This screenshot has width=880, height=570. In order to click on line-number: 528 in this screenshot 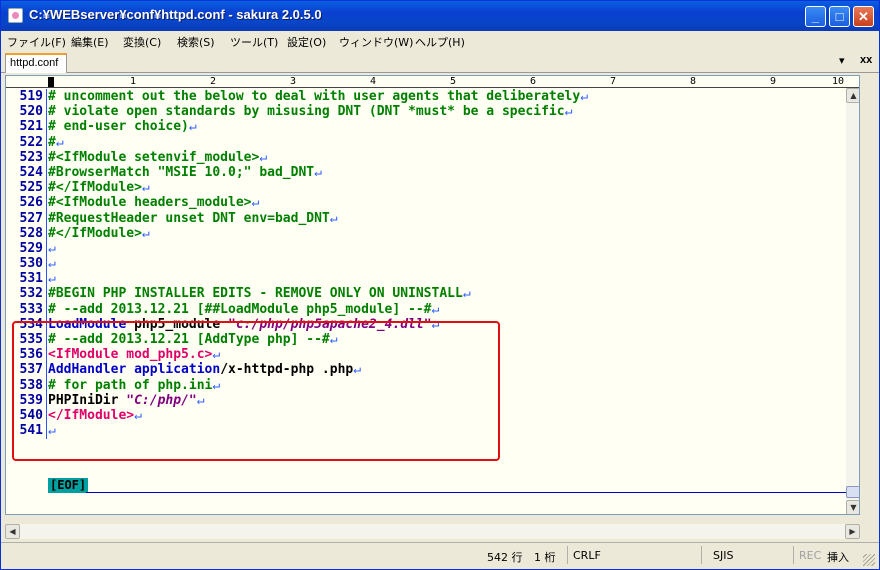, I will do `click(31, 233)`.